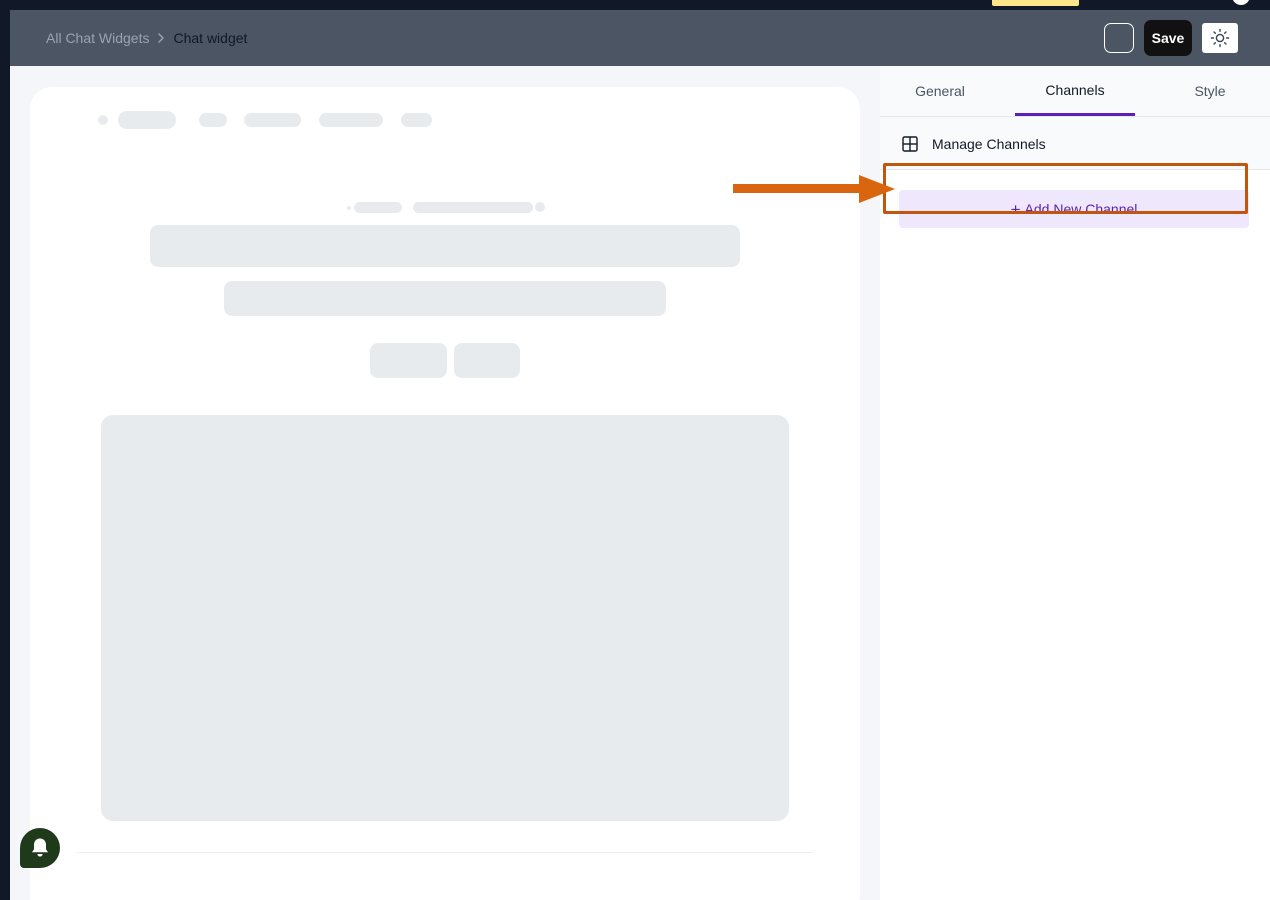 Image resolution: width=1270 pixels, height=900 pixels. I want to click on add-new-channel-button: + Add New Channel, so click(1074, 209).